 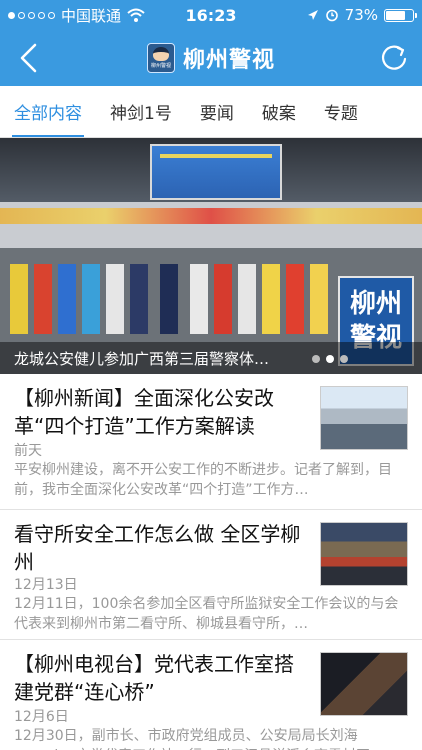 I want to click on tab-all-content: 全部内容, so click(x=48, y=111).